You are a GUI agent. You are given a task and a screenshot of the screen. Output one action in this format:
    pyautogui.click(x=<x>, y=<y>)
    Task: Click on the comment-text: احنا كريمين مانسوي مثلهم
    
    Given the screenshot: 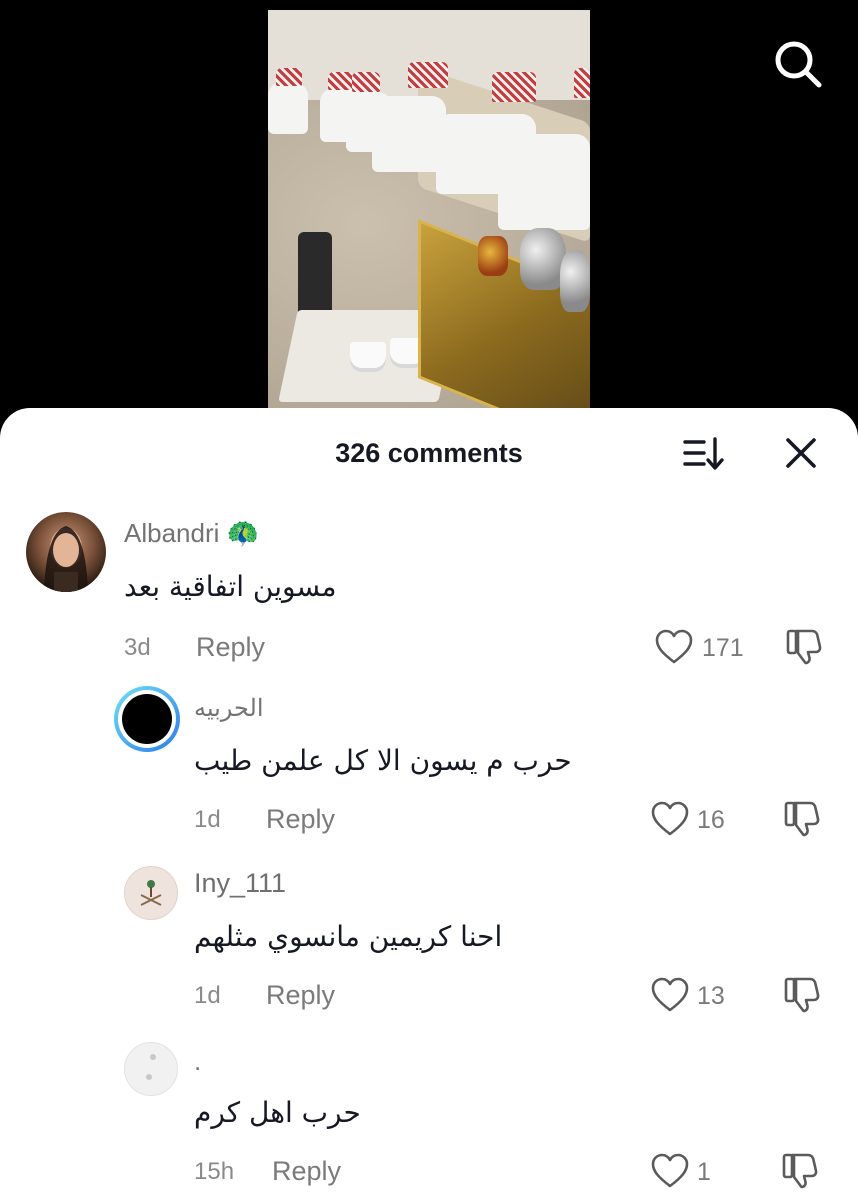 What is the action you would take?
    pyautogui.click(x=348, y=936)
    